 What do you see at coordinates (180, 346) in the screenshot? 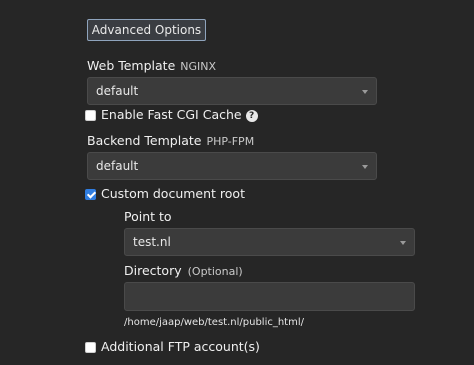
I see `additional-ftp-label: Additional FTP account(s)` at bounding box center [180, 346].